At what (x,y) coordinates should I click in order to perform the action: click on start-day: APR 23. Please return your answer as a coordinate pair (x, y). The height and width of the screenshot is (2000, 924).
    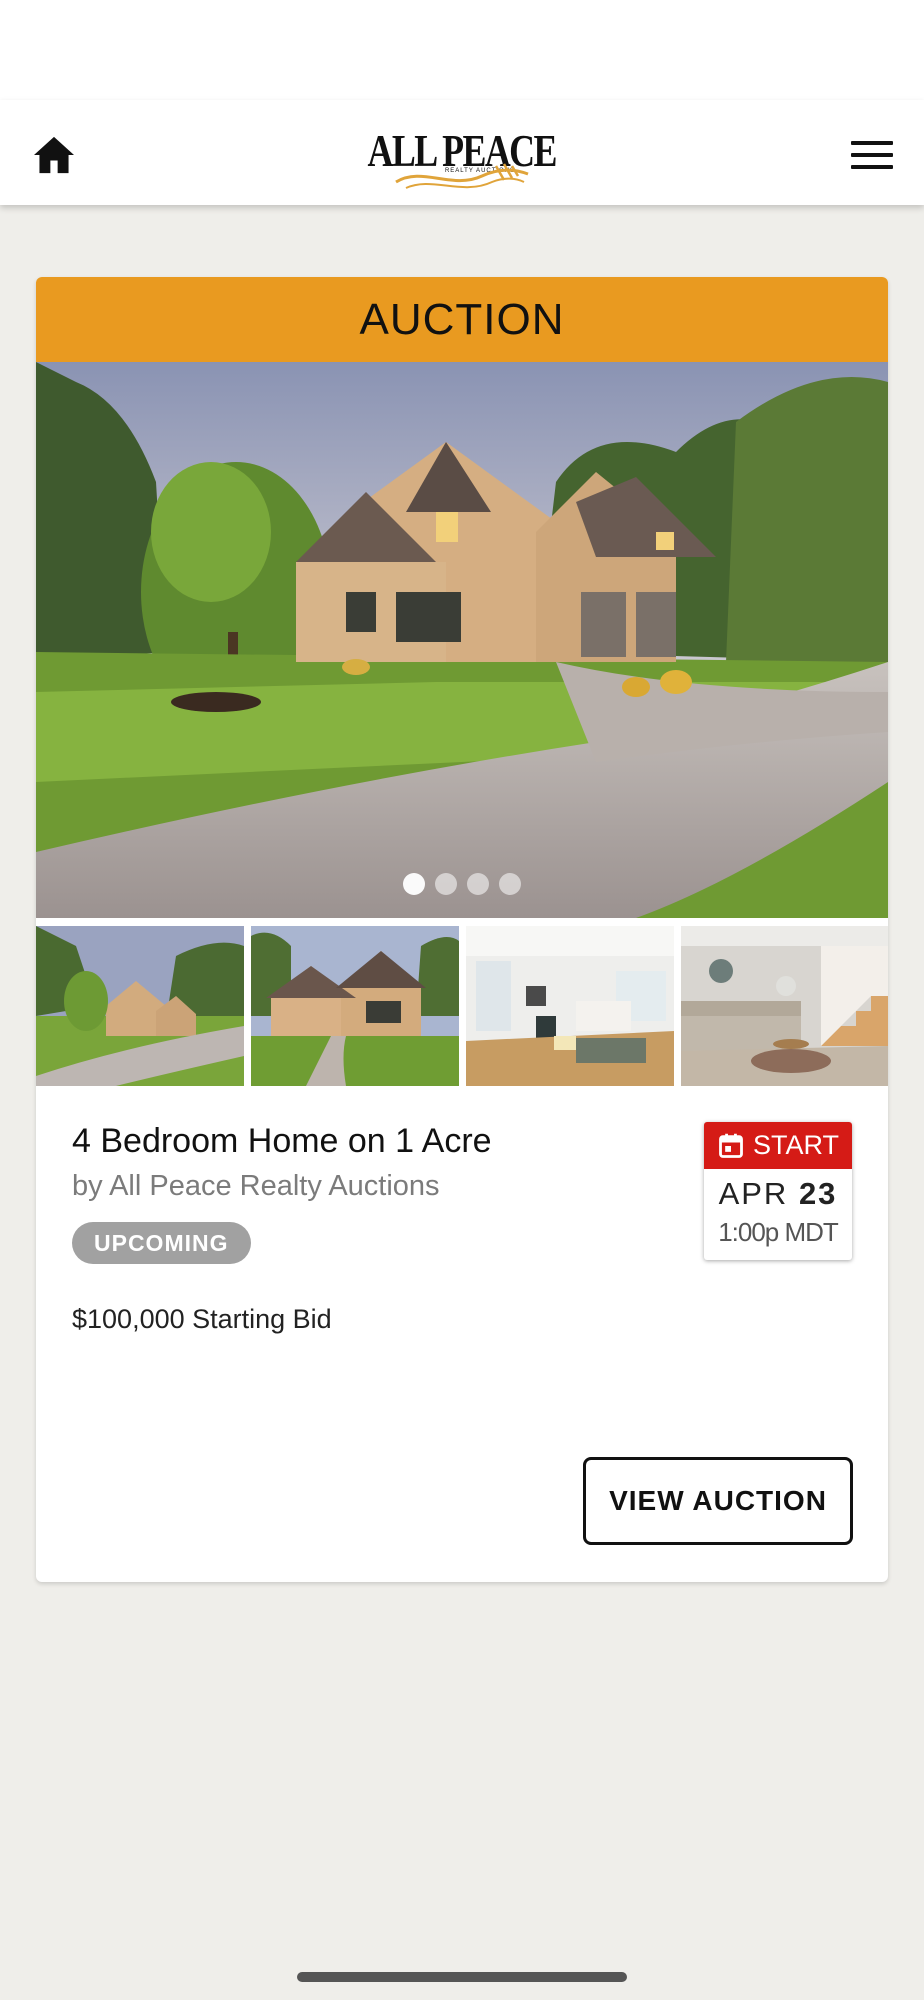
    Looking at the image, I should click on (778, 1194).